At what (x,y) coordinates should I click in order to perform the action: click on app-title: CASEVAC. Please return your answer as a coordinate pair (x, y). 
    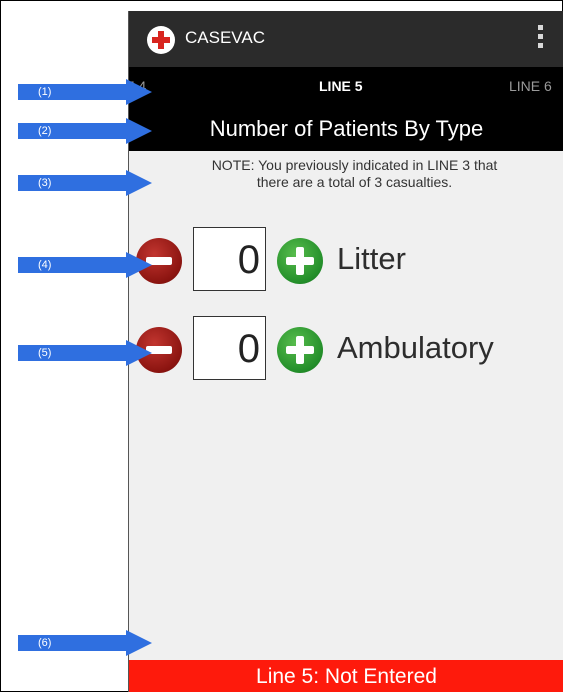
    Looking at the image, I should click on (225, 37).